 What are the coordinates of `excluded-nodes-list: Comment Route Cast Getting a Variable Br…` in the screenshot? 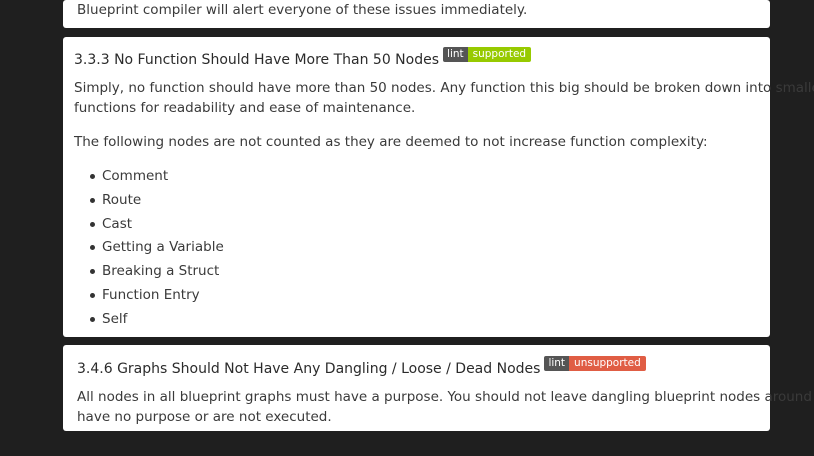 It's located at (157, 249).